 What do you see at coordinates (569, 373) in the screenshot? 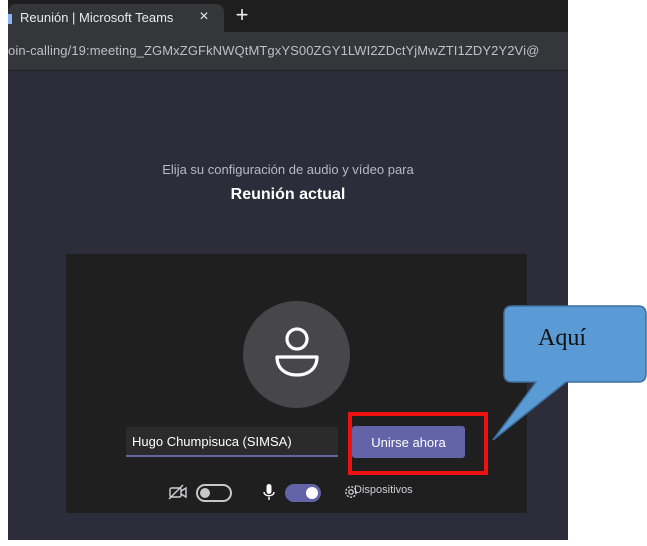
I see `callout-bubble` at bounding box center [569, 373].